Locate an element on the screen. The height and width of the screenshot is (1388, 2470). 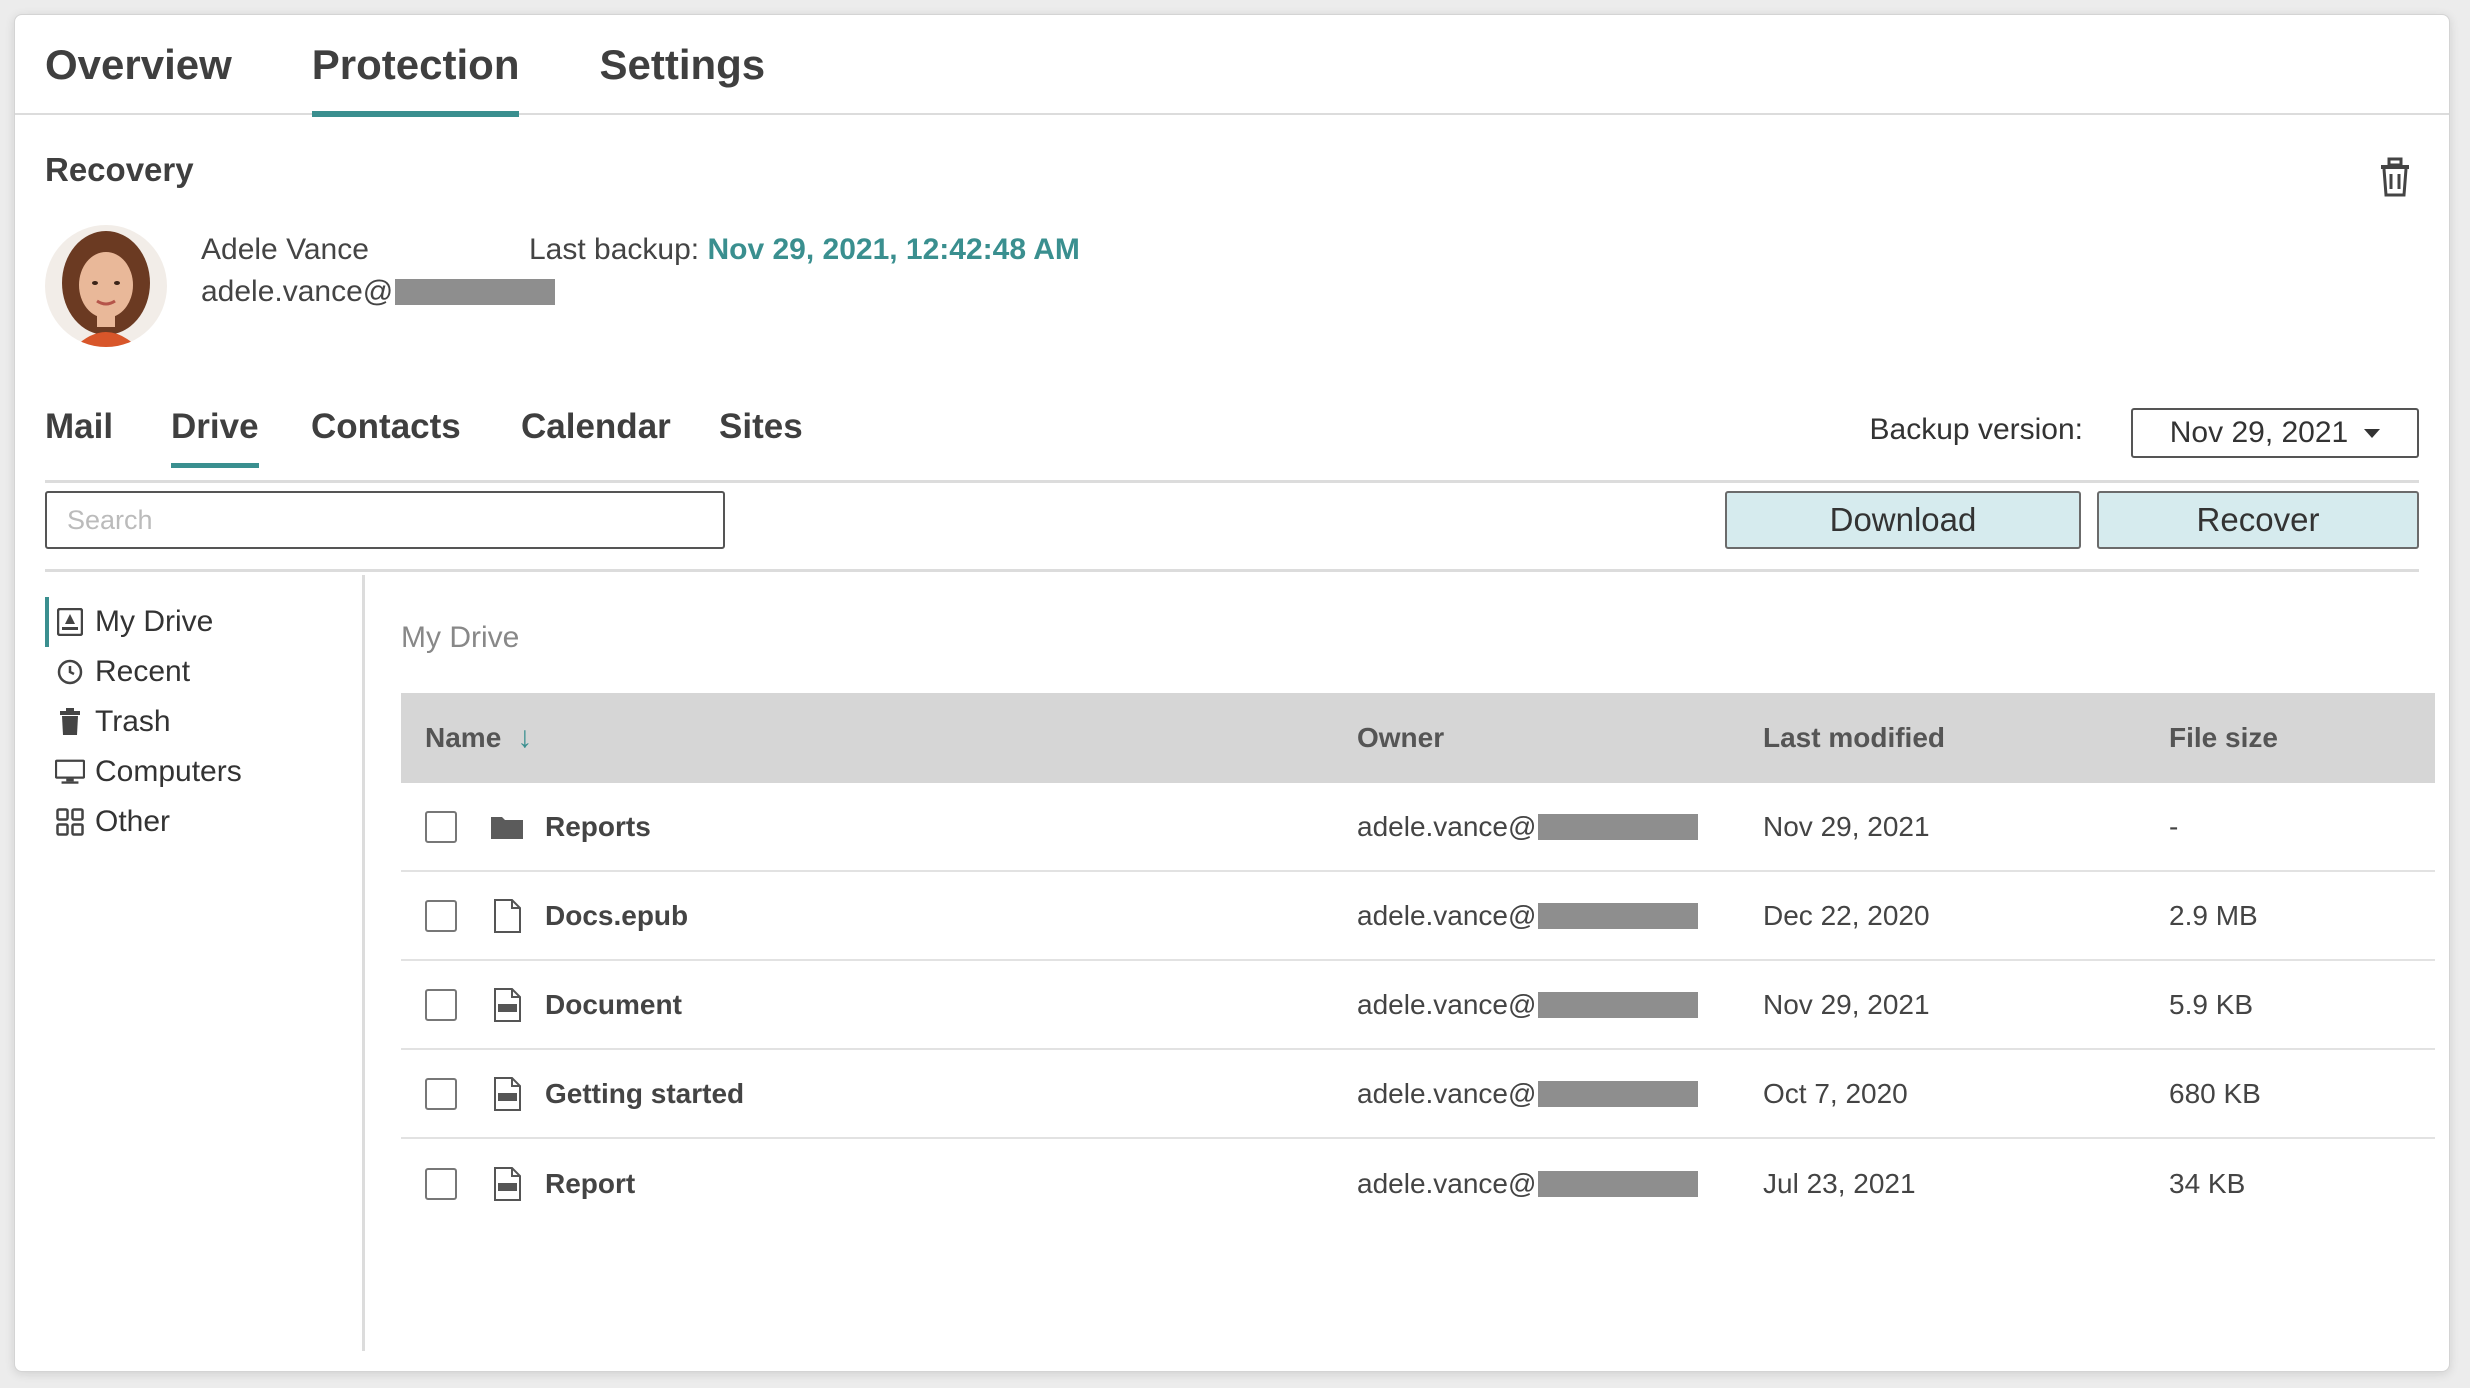
sidebar-item-label: My Drive is located at coordinates (154, 621).